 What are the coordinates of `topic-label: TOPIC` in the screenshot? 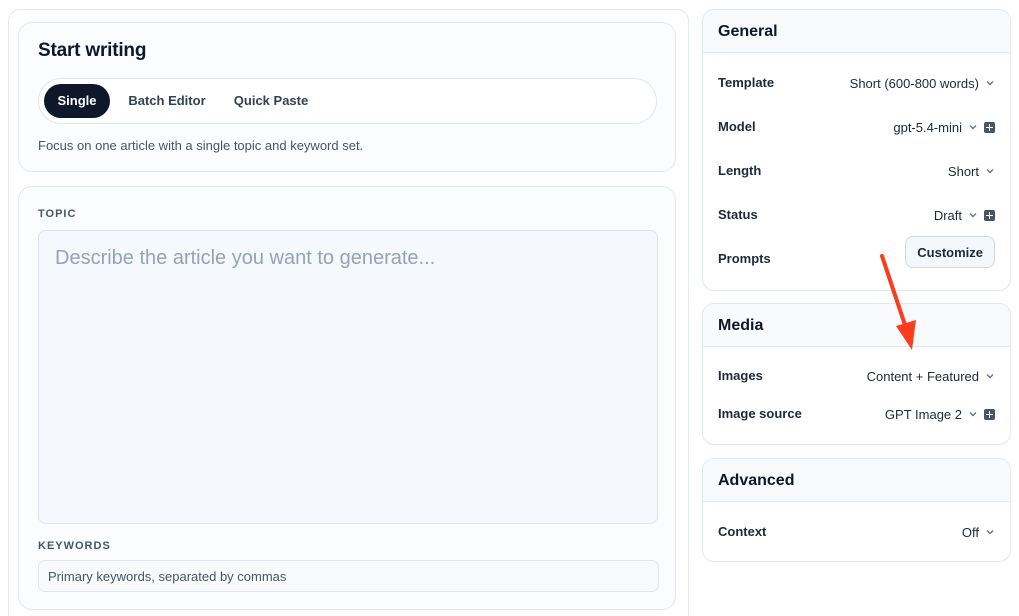 It's located at (57, 214).